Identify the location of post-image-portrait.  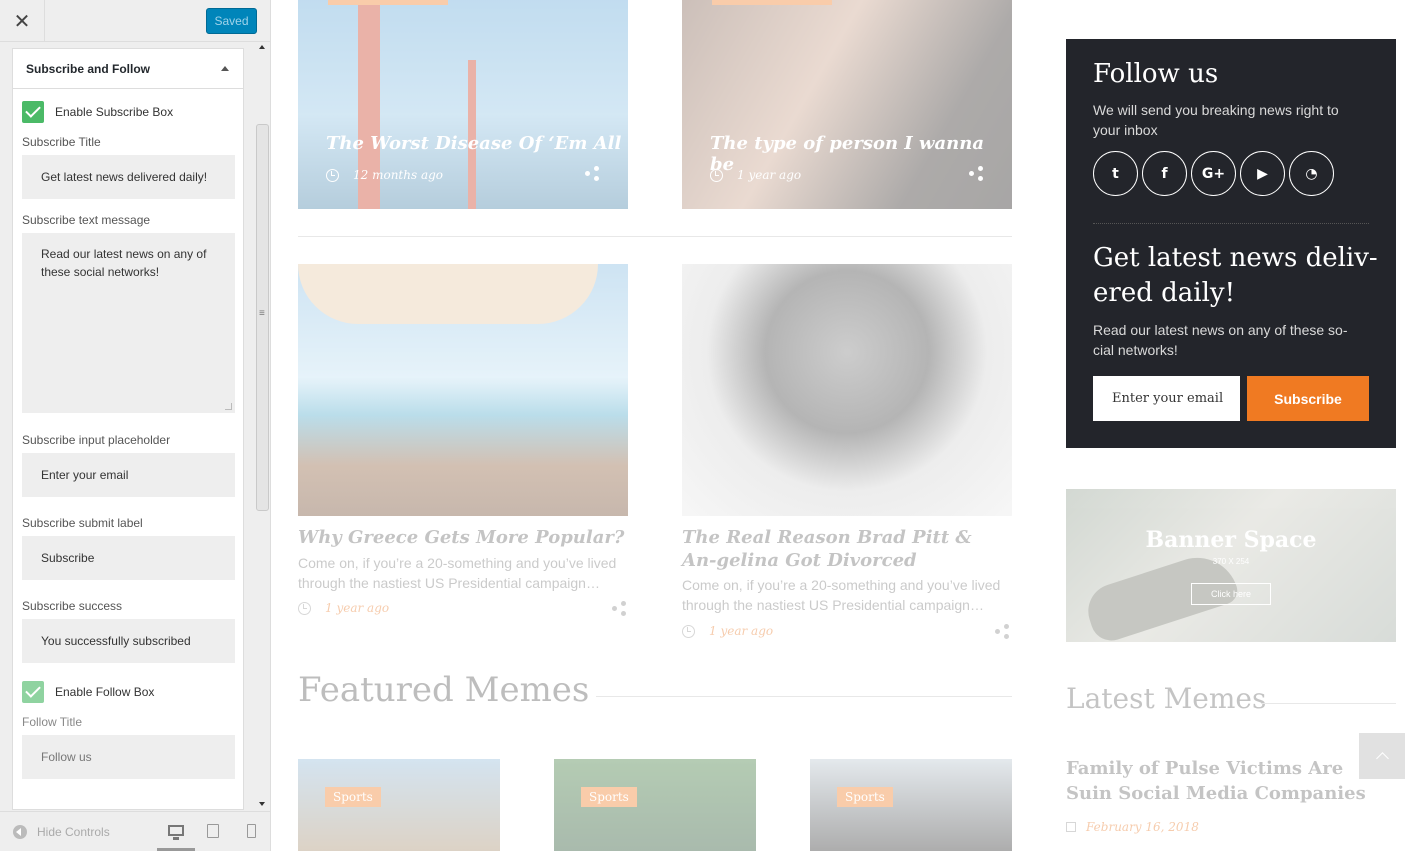
(847, 390).